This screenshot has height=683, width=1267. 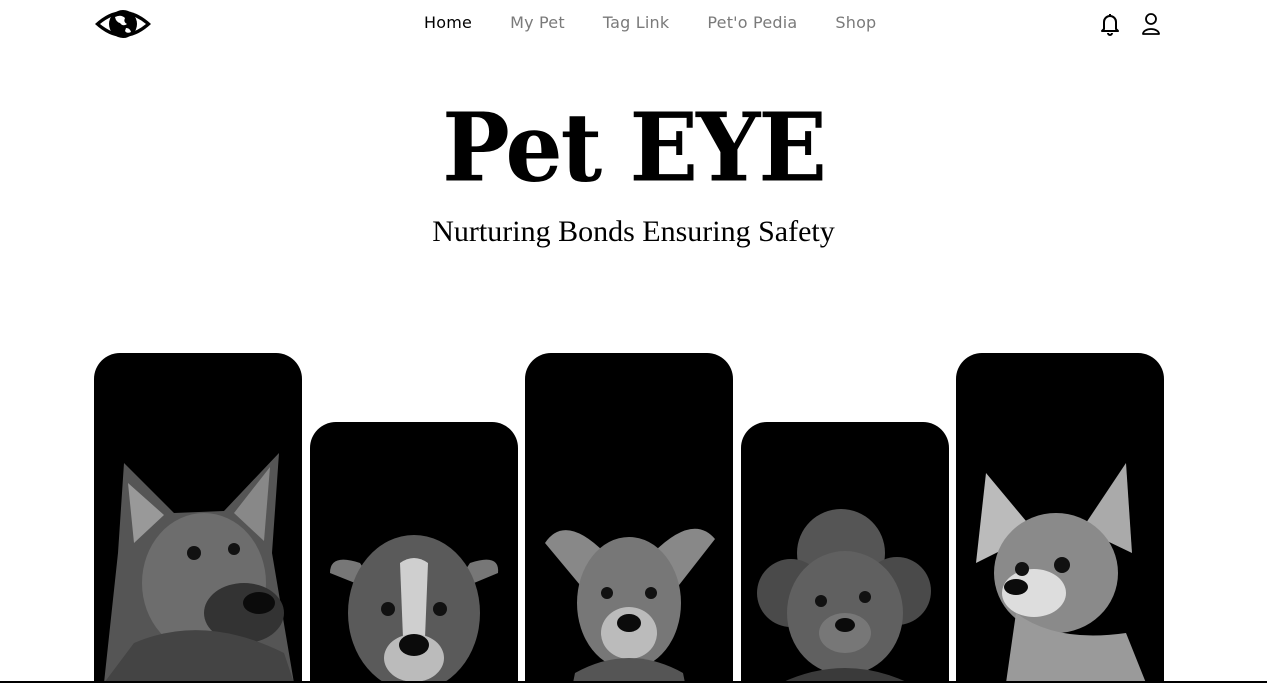 I want to click on nav-shop: Shop, so click(x=855, y=22).